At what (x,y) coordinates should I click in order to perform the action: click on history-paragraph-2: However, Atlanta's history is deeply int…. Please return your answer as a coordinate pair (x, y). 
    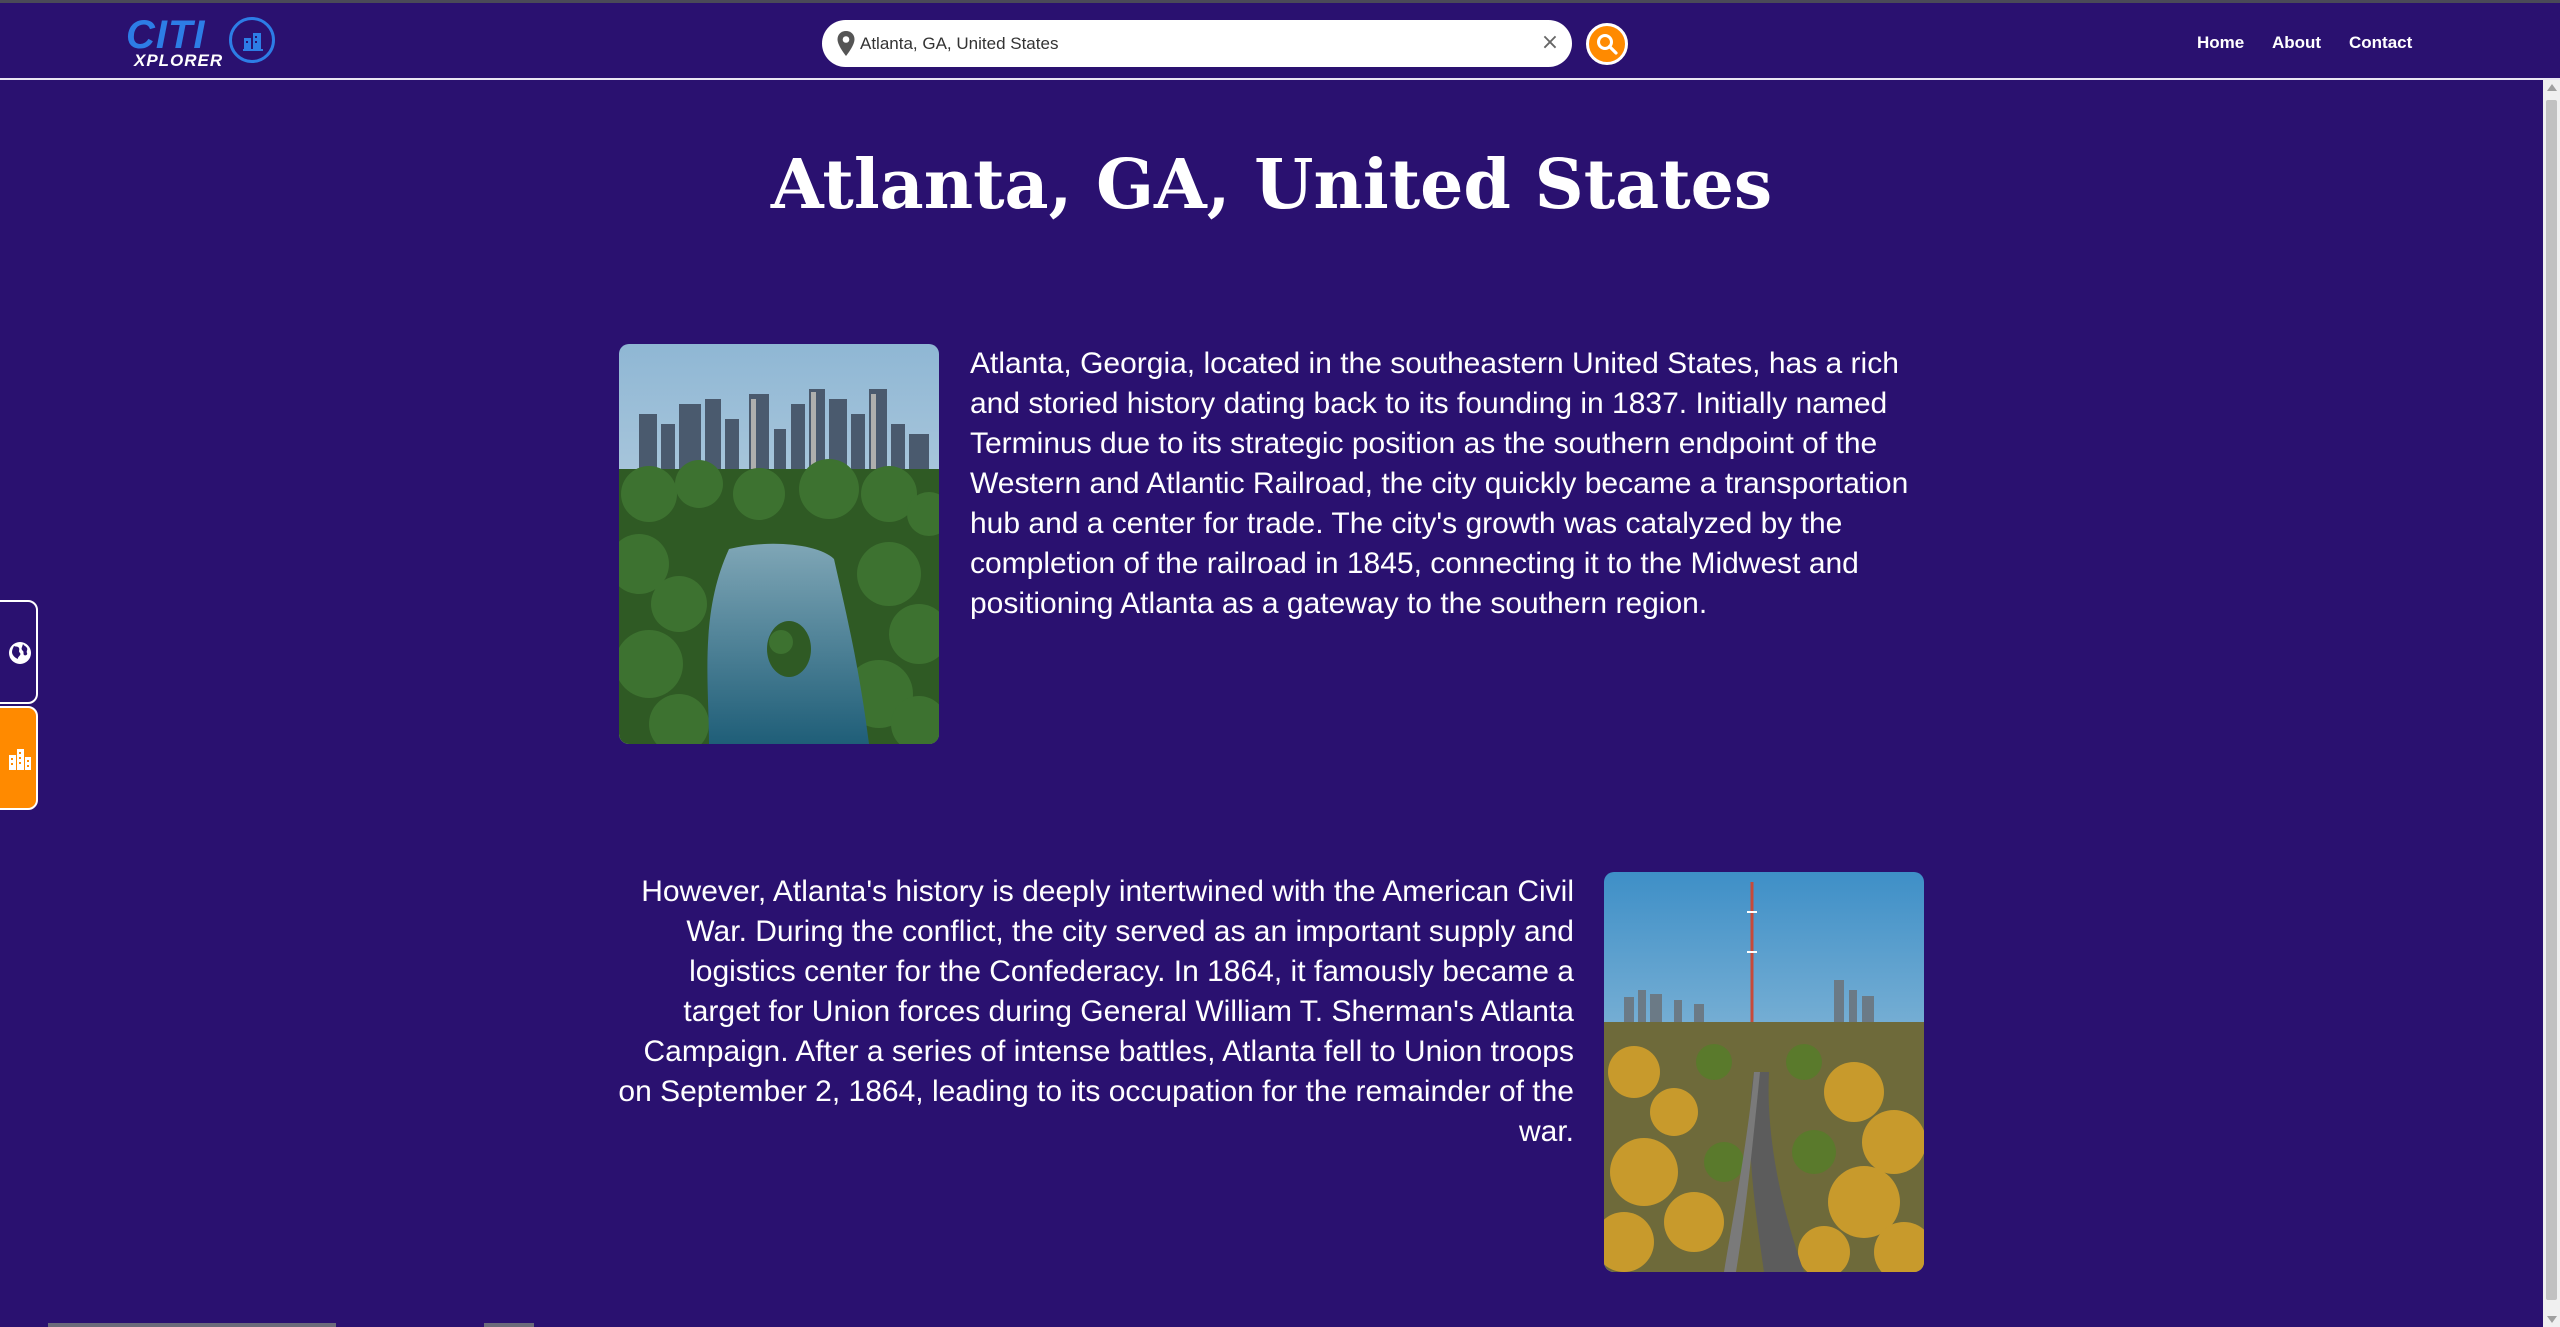
    Looking at the image, I should click on (1096, 1011).